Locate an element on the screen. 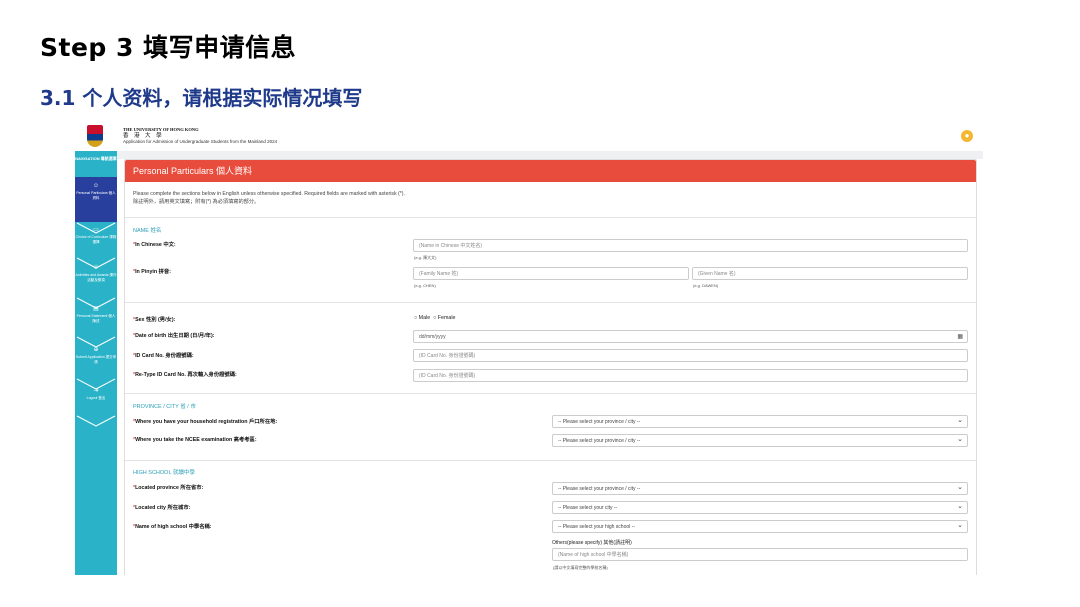 This screenshot has height=607, width=1080. female-radio: ○ Female is located at coordinates (444, 318).